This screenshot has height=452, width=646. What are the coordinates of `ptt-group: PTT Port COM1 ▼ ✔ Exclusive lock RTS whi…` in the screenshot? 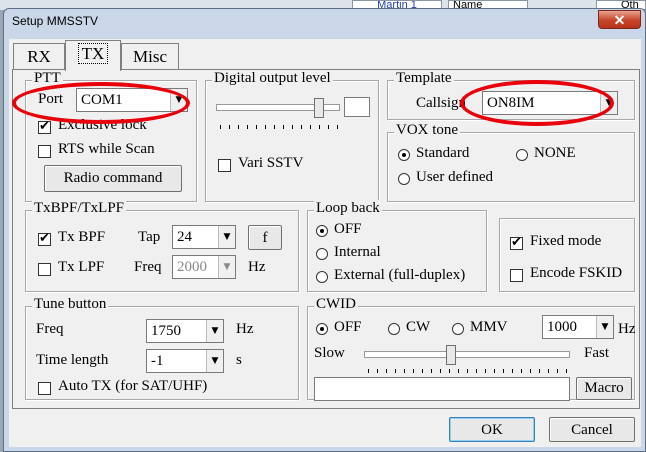 It's located at (111, 136).